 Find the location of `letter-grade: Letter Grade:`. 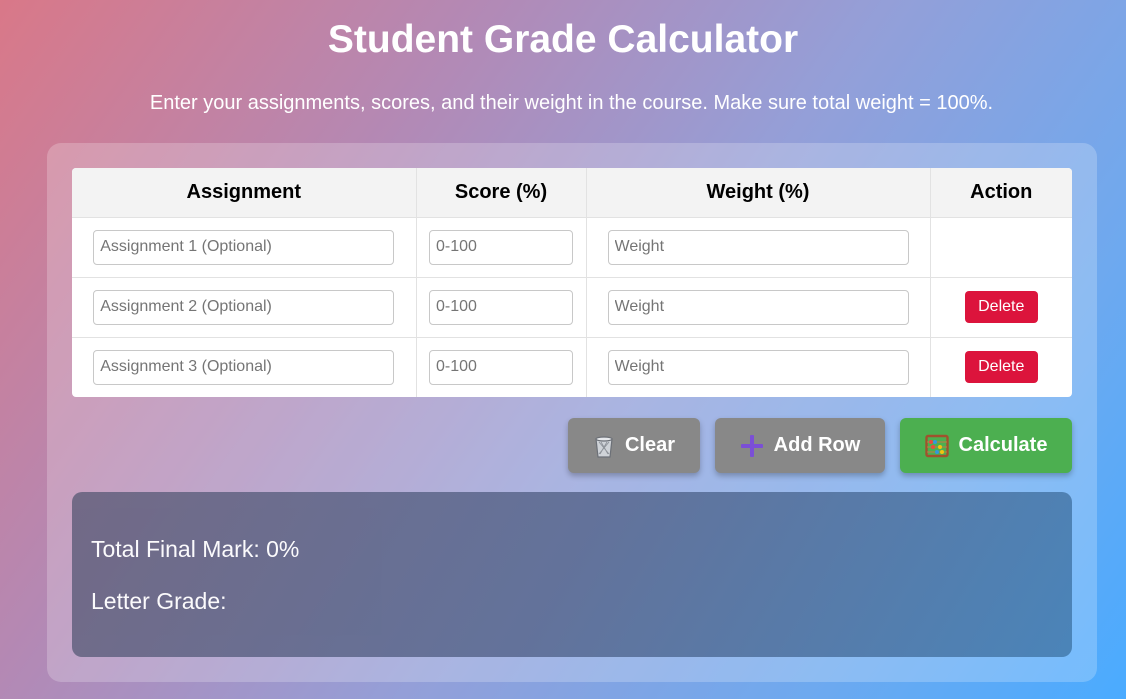

letter-grade: Letter Grade: is located at coordinates (159, 601).